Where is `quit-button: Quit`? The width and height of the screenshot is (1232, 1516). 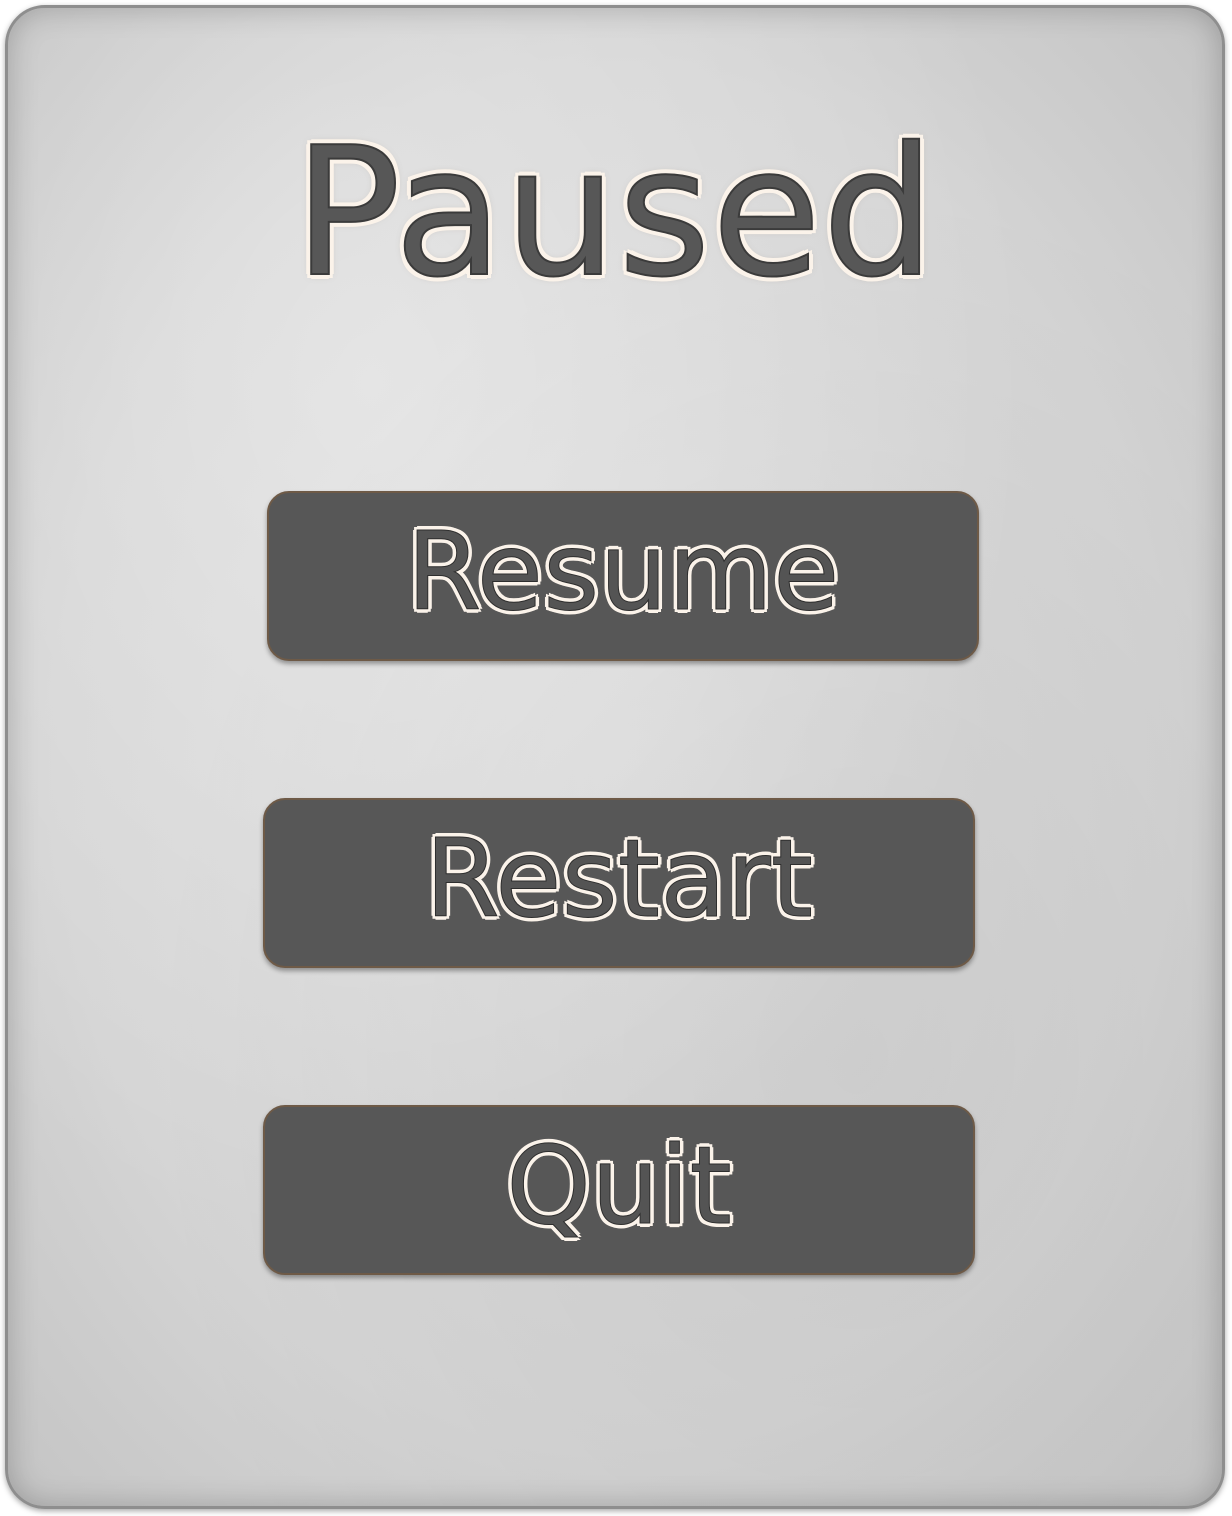 quit-button: Quit is located at coordinates (619, 1190).